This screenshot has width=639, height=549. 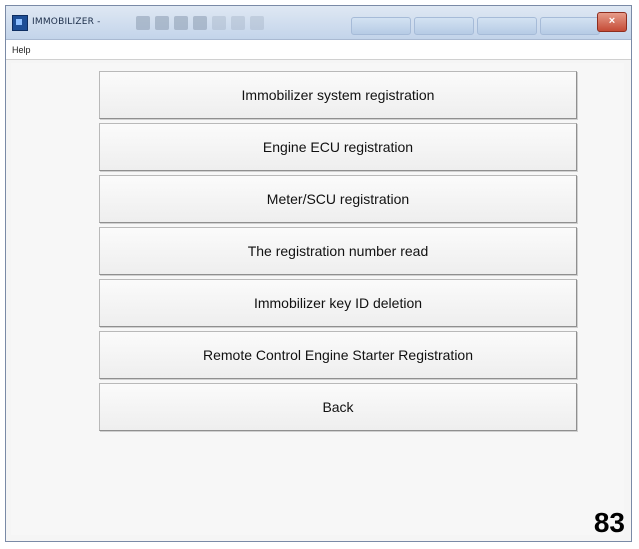 What do you see at coordinates (20, 23) in the screenshot?
I see `app-icon` at bounding box center [20, 23].